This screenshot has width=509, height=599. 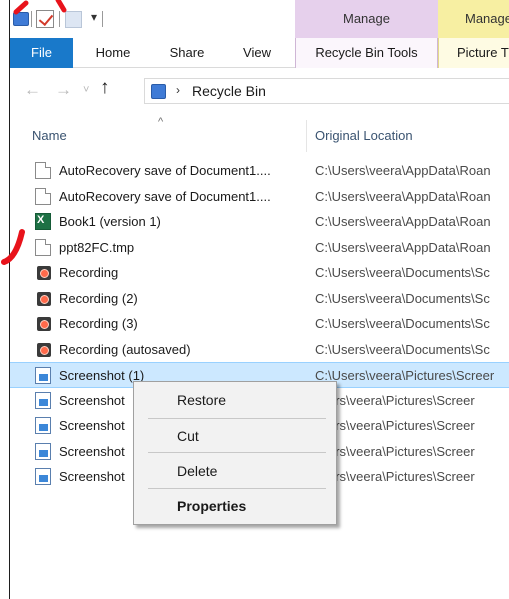 What do you see at coordinates (98, 323) in the screenshot?
I see `file-name: Recording (3)` at bounding box center [98, 323].